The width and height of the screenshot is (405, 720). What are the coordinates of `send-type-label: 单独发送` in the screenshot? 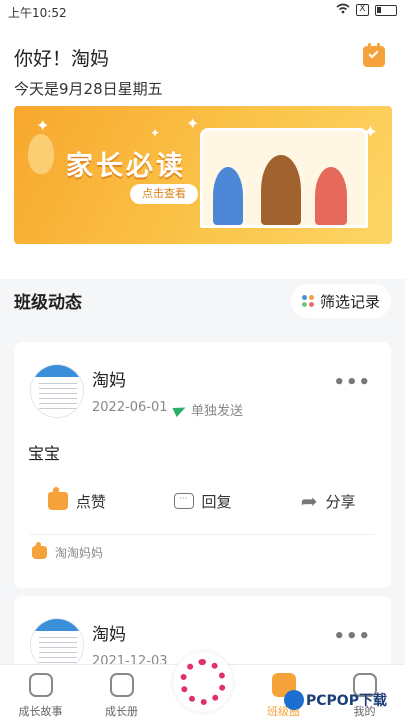 It's located at (217, 411).